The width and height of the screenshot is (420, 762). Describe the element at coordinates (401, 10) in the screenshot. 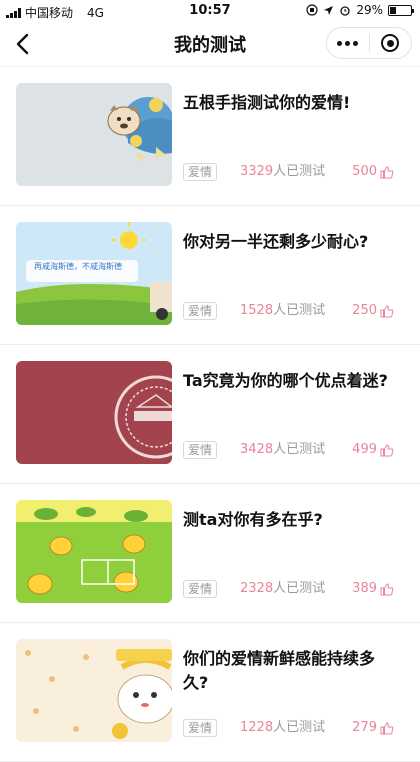

I see `battery-icon` at that location.